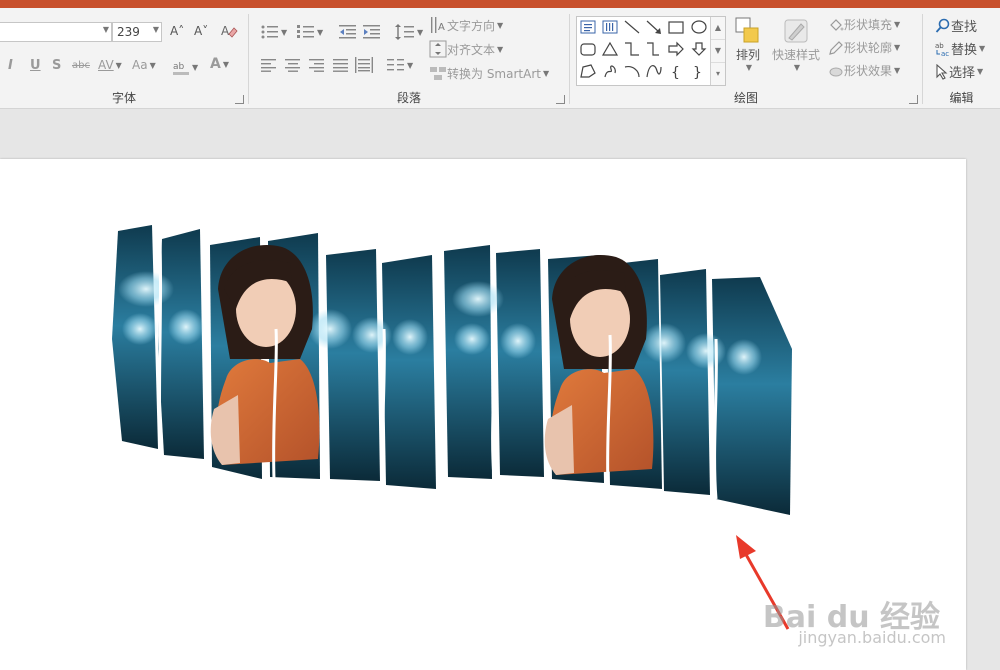  I want to click on editing-group: 查找 ab ac 替换 ▼ 选择 ▼ 编辑, so click(961, 58).